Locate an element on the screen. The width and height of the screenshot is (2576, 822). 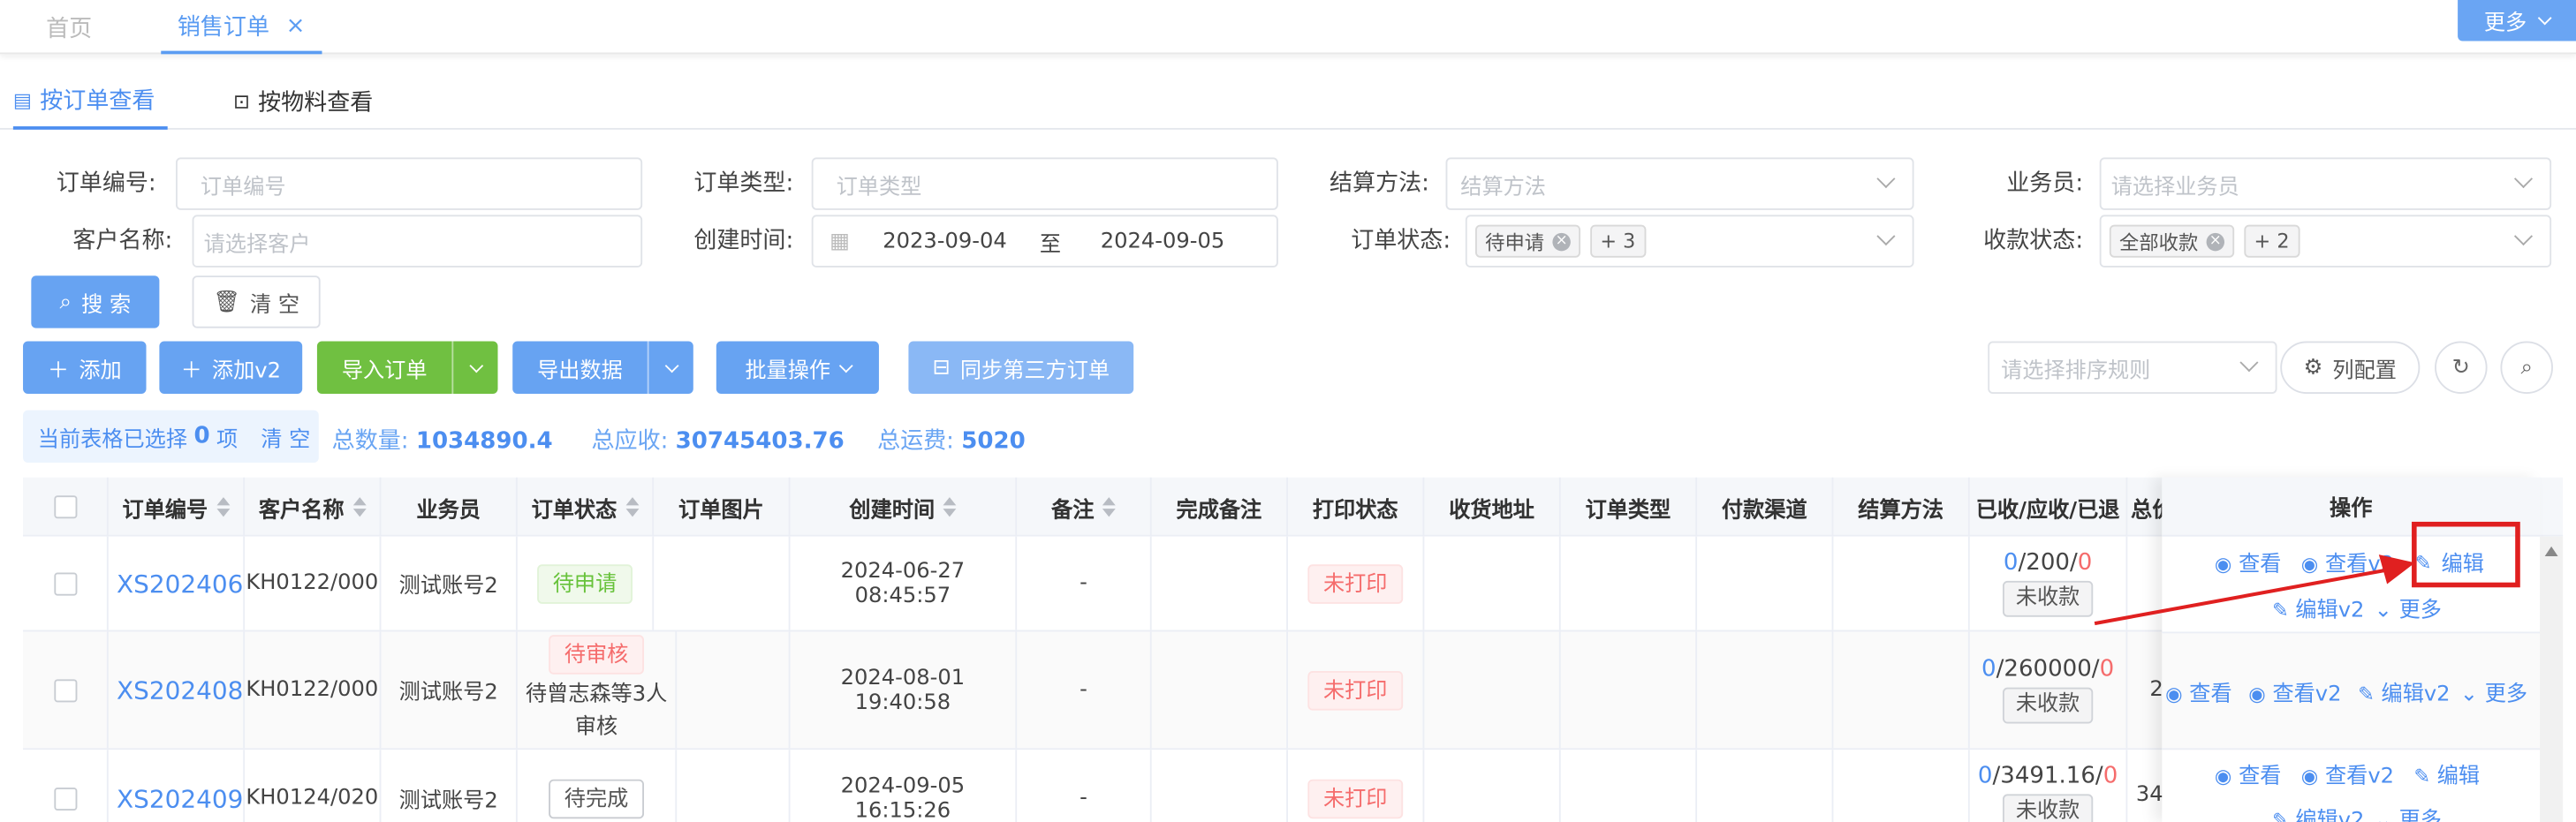
tab-sales-order-label: 销售订单 is located at coordinates (223, 27).